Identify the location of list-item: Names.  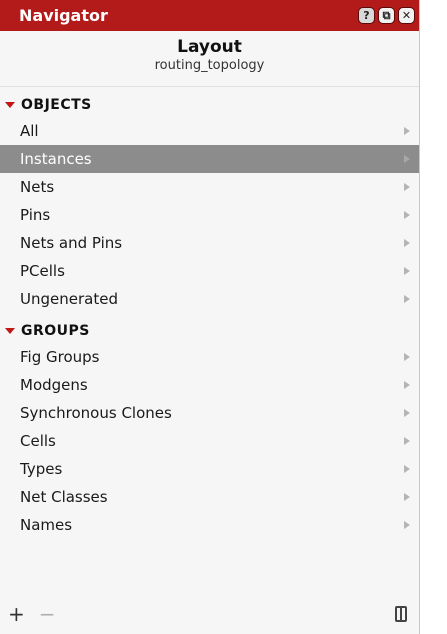
(209, 525).